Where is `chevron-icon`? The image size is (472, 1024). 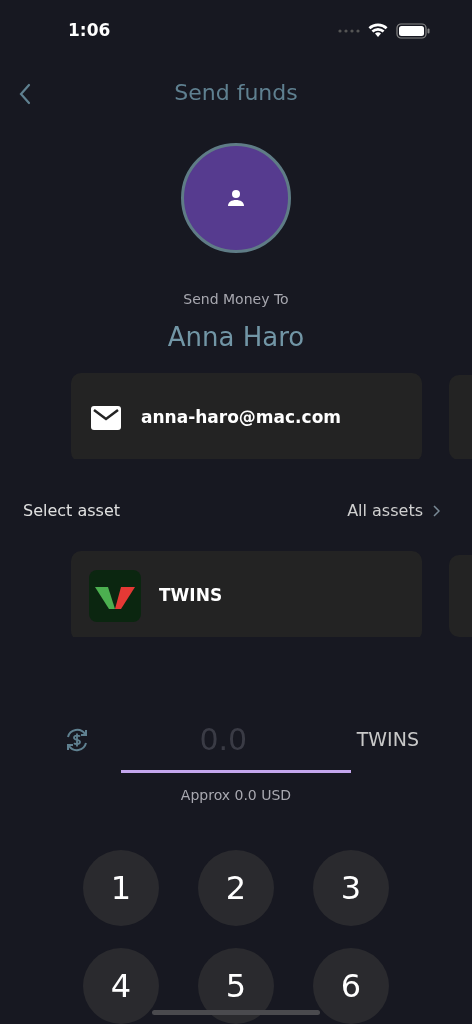 chevron-icon is located at coordinates (436, 510).